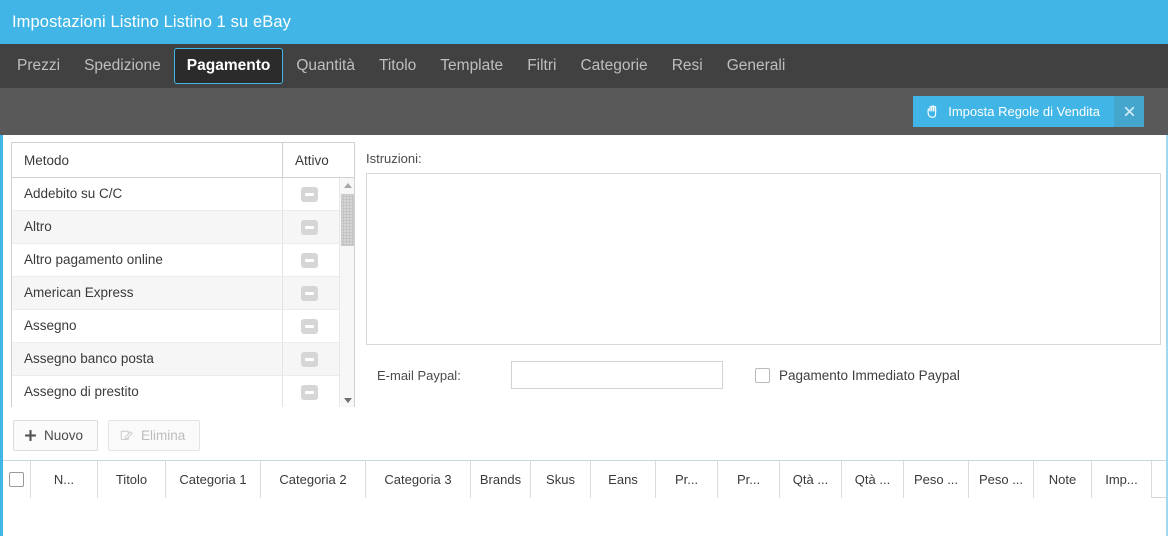  Describe the element at coordinates (623, 479) in the screenshot. I see `items-column-header: Eans` at that location.